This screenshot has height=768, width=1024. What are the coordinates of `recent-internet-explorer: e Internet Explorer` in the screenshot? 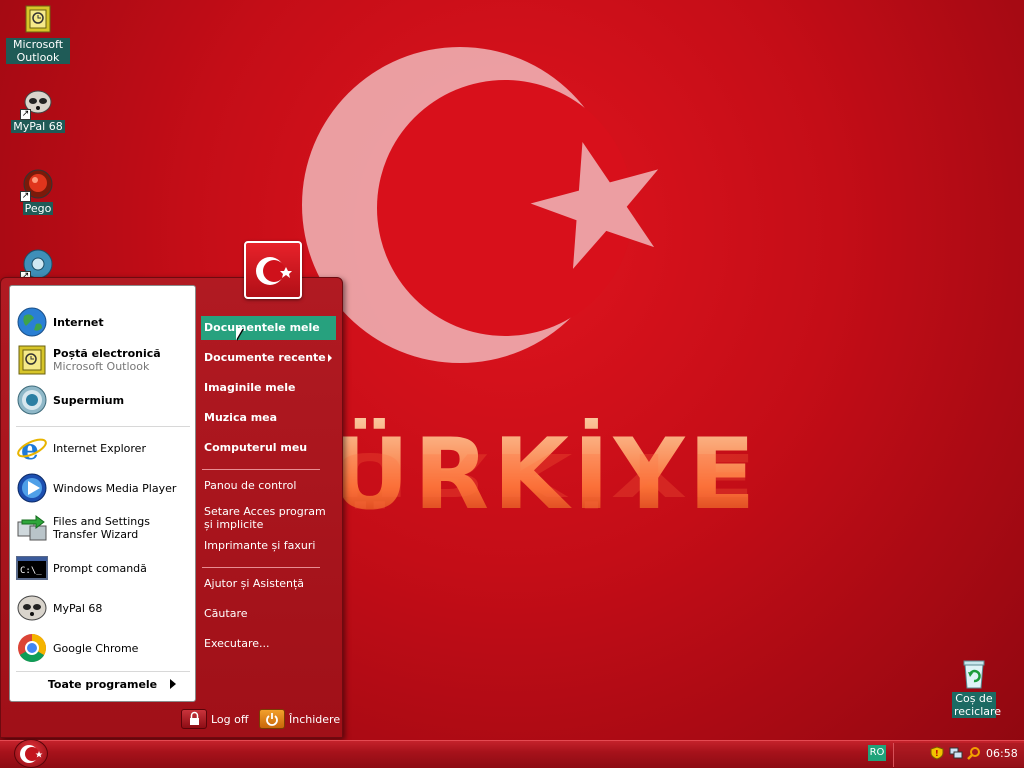 It's located at (104, 449).